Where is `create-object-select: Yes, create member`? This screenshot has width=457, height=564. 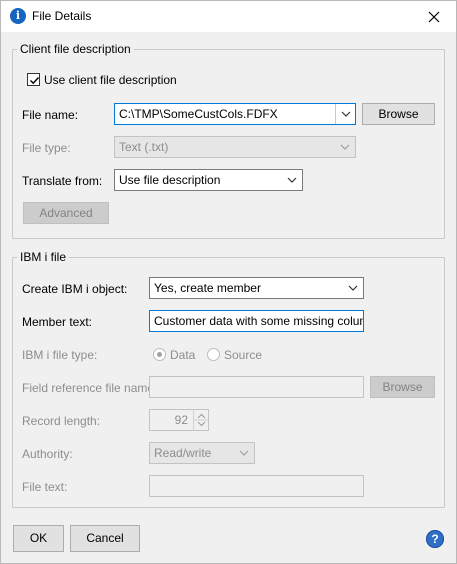
create-object-select: Yes, create member is located at coordinates (256, 288).